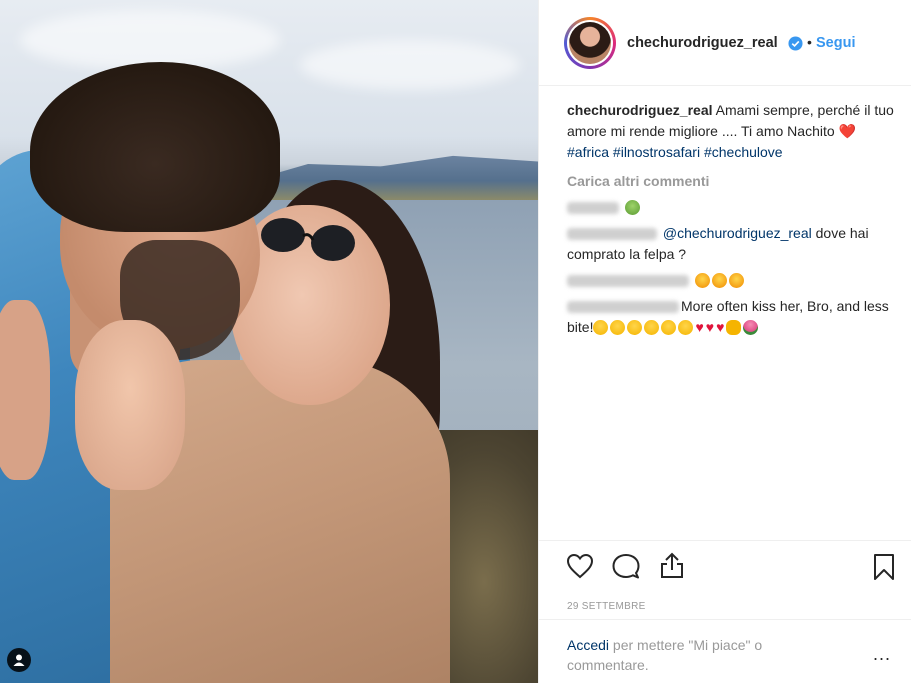 This screenshot has height=684, width=911. What do you see at coordinates (725, 619) in the screenshot?
I see `divider` at bounding box center [725, 619].